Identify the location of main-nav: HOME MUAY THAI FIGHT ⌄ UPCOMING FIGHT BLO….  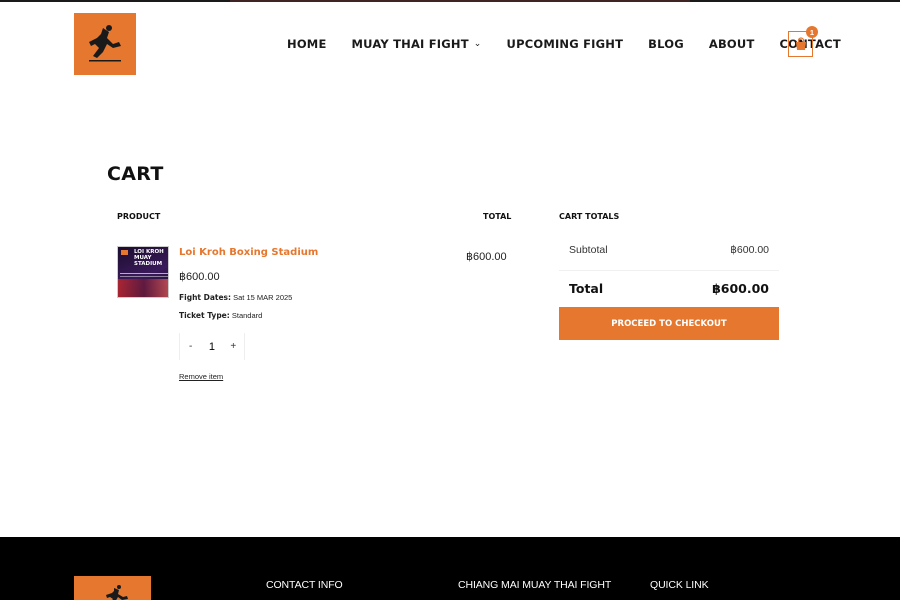
(564, 44).